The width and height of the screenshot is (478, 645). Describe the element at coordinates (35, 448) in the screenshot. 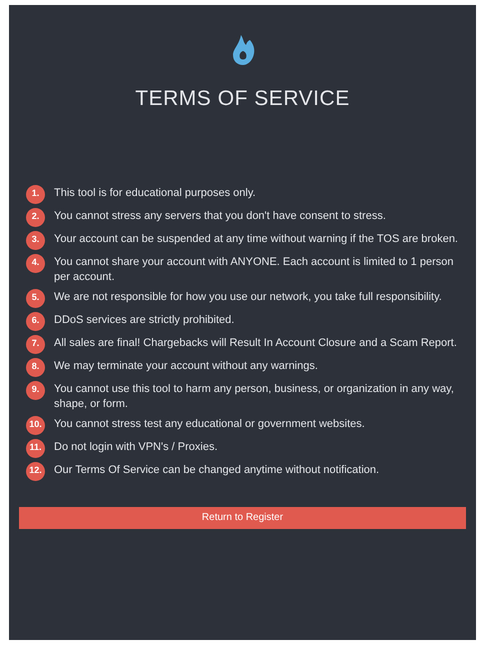

I see `number-badge: 11.` at that location.